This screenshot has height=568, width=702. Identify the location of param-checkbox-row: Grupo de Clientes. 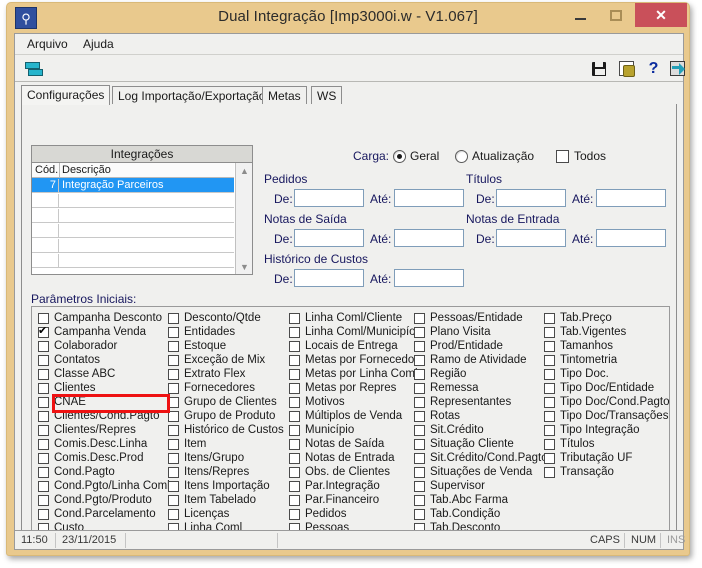
(227, 403).